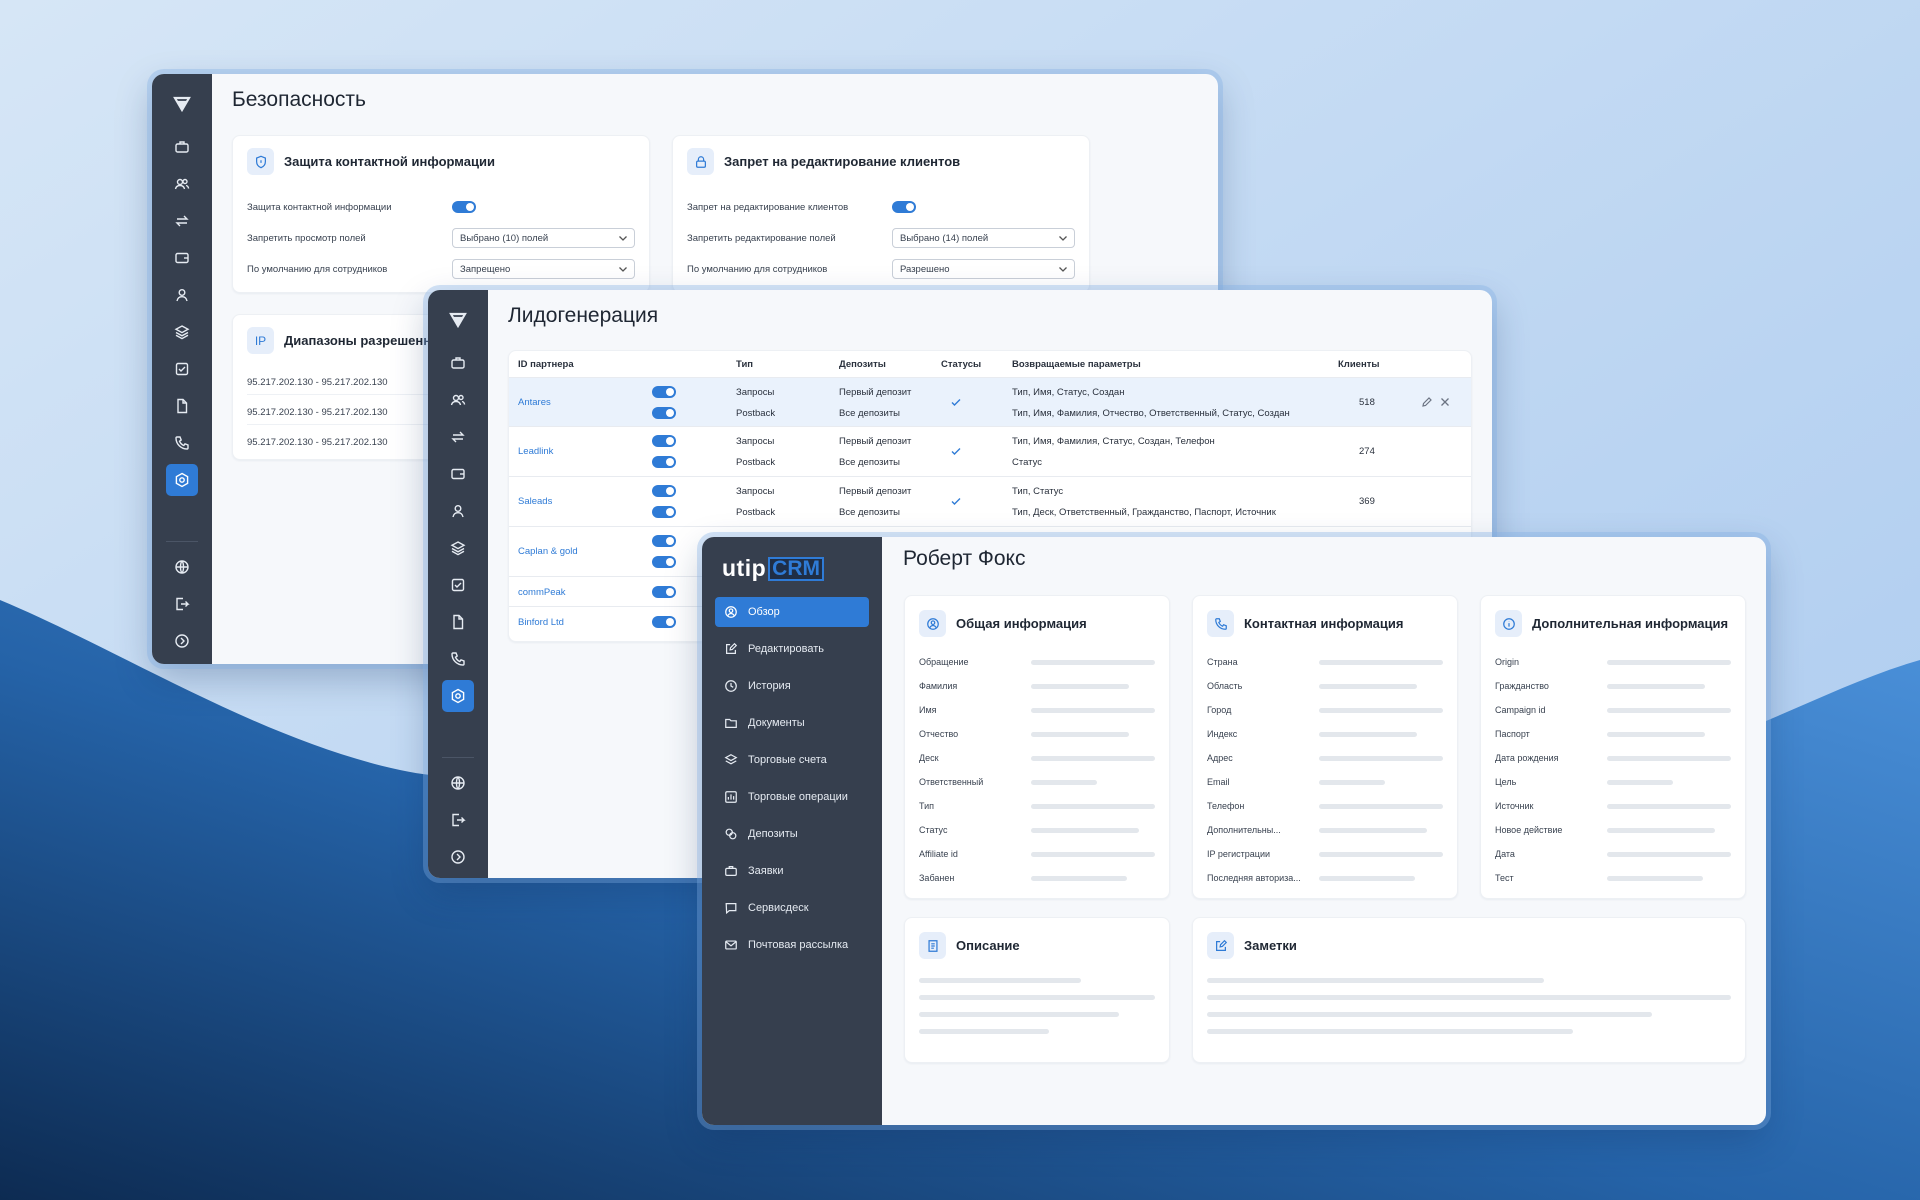  What do you see at coordinates (1427, 403) in the screenshot?
I see `edit-pencil-icon` at bounding box center [1427, 403].